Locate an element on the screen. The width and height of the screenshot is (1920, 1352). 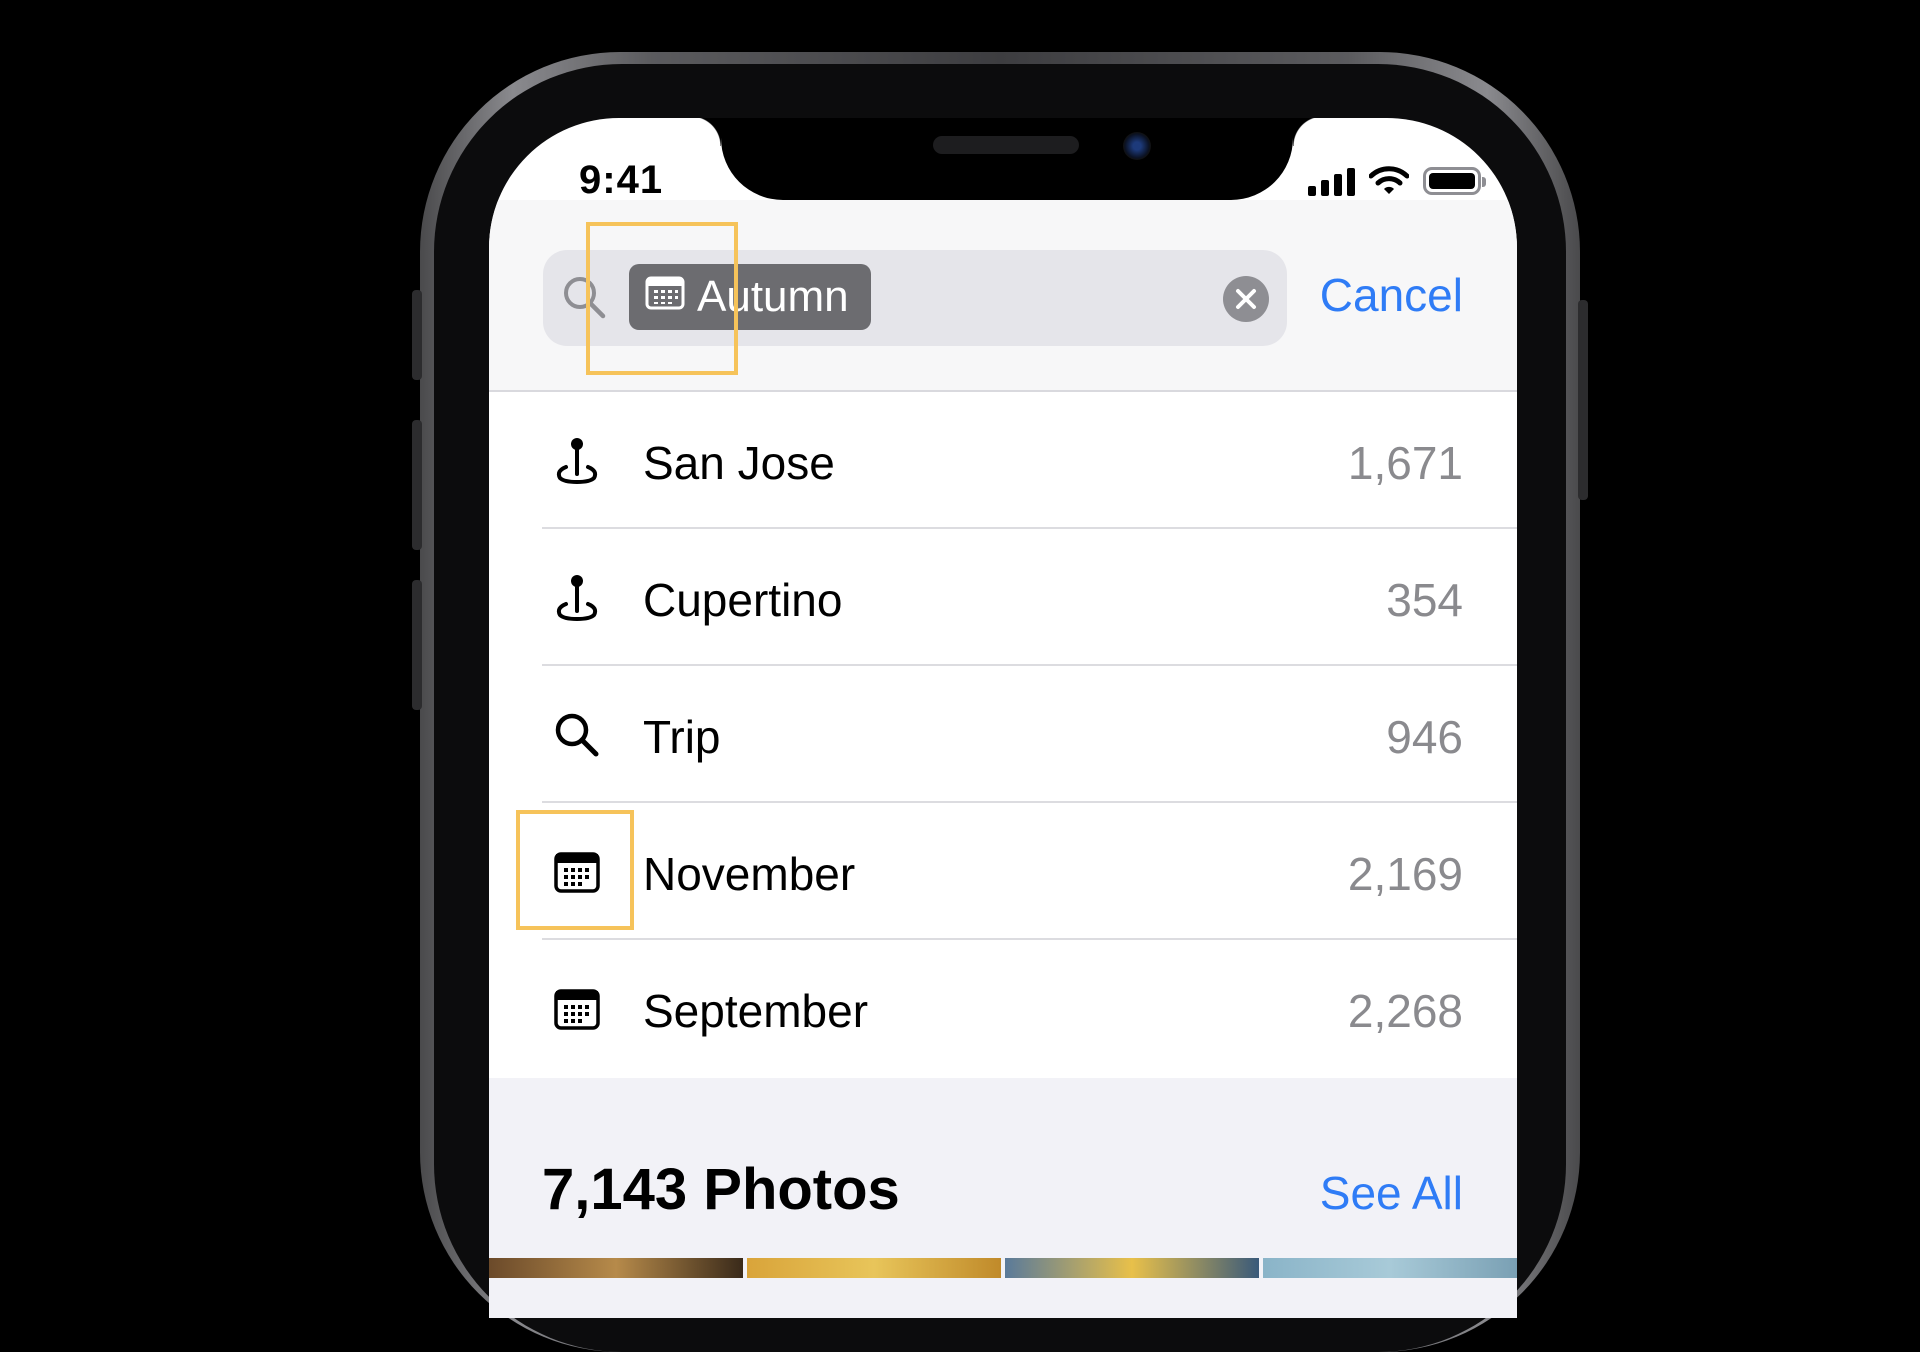
suggestion-row-september: September 2,268 is located at coordinates (1003, 1008).